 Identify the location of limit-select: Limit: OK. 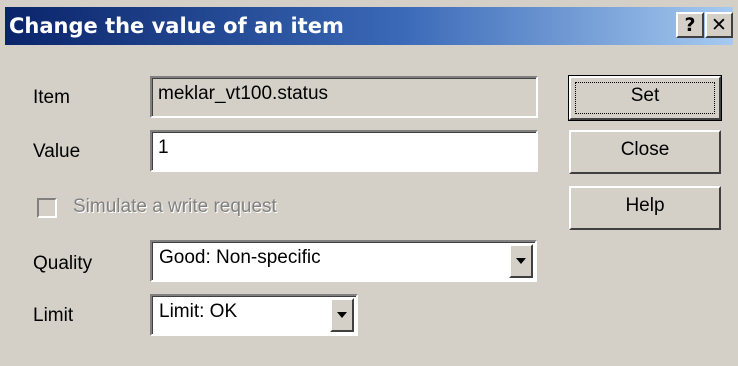
(254, 315).